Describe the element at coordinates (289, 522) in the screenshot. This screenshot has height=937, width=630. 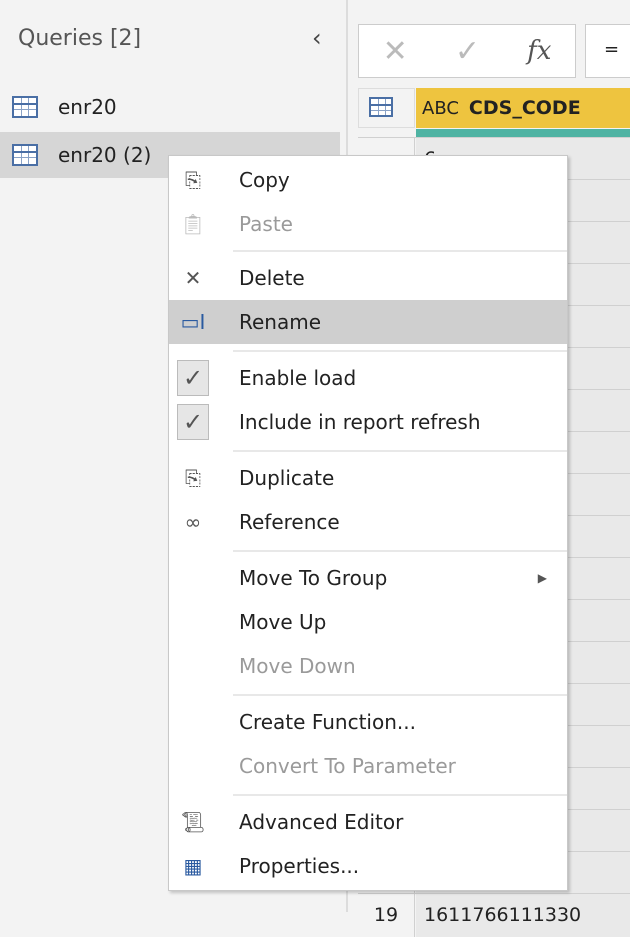
I see `menu-label: Reference` at that location.